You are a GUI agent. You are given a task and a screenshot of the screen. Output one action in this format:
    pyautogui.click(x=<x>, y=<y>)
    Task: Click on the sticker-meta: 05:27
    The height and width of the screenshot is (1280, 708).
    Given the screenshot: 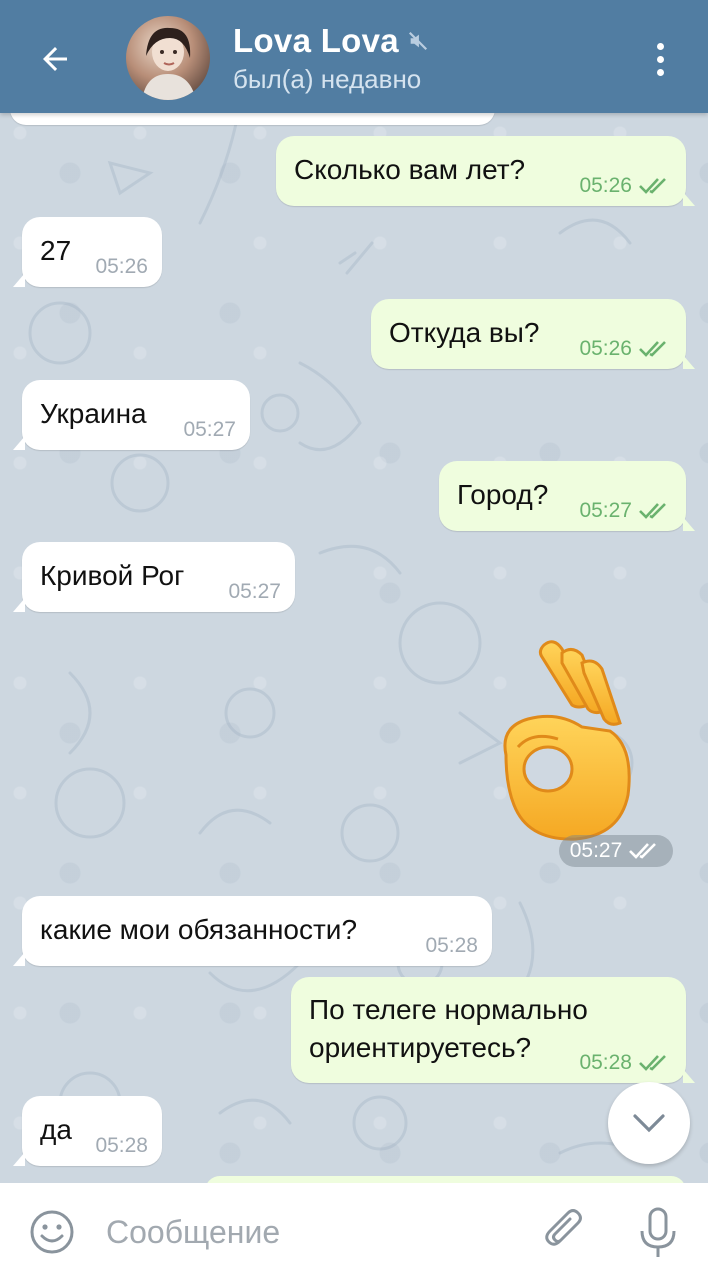 What is the action you would take?
    pyautogui.click(x=616, y=851)
    